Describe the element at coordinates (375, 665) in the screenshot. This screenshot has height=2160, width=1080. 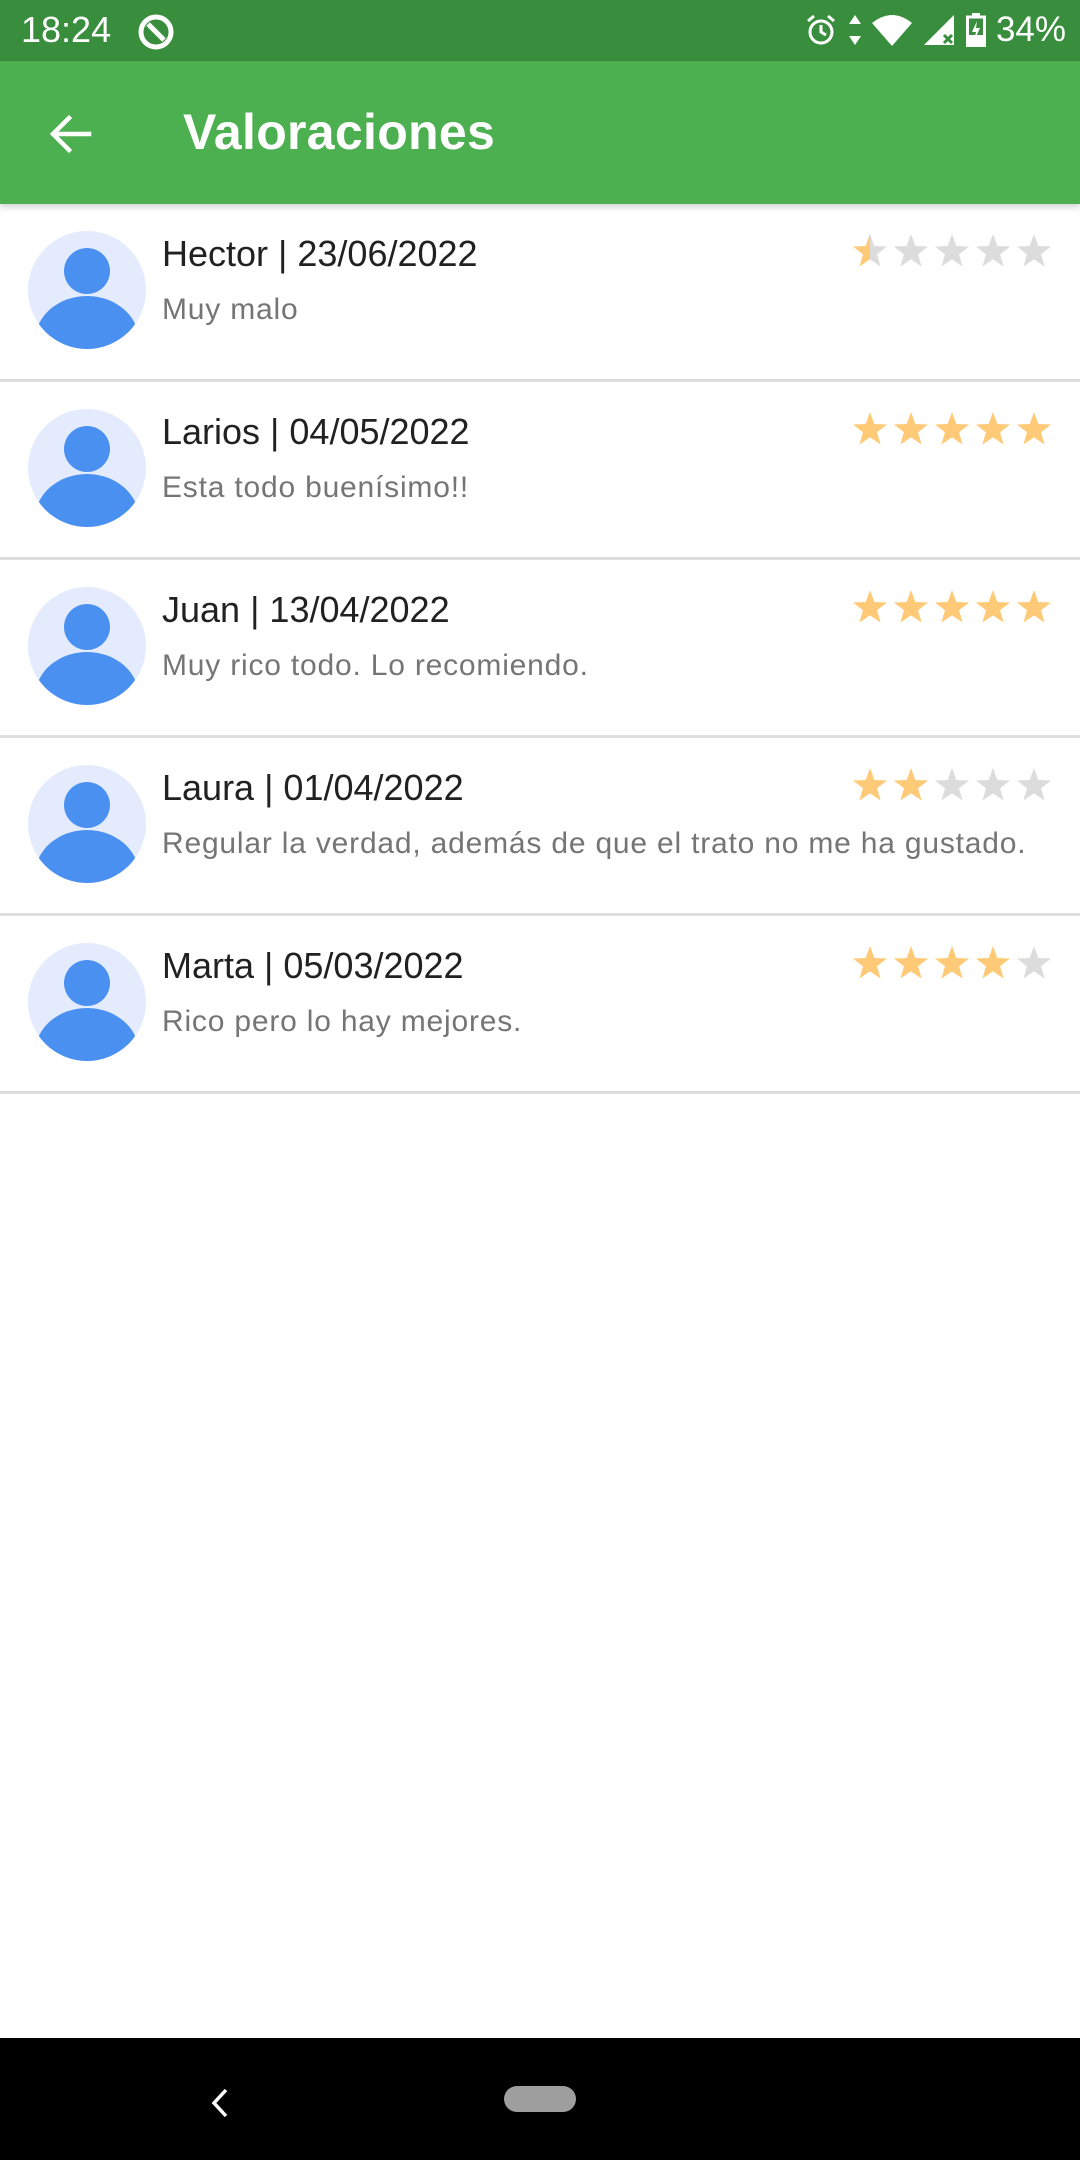
I see `review-comment: Muy rico todo. Lo recomiendo.` at that location.